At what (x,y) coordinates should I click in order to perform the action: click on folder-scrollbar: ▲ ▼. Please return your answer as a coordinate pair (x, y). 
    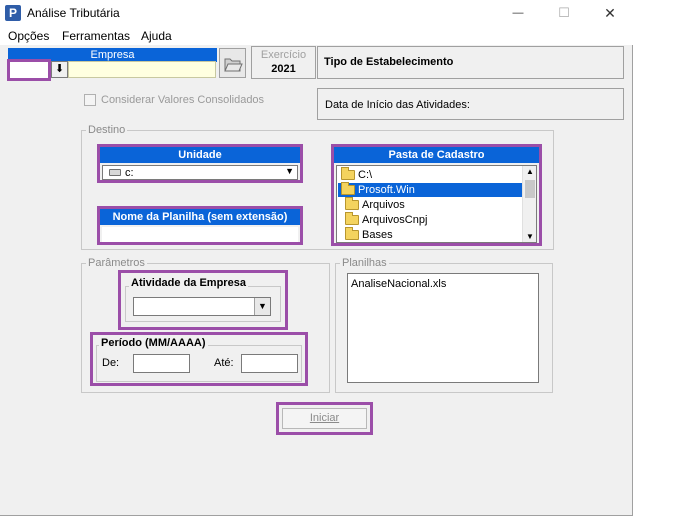
    Looking at the image, I should click on (529, 204).